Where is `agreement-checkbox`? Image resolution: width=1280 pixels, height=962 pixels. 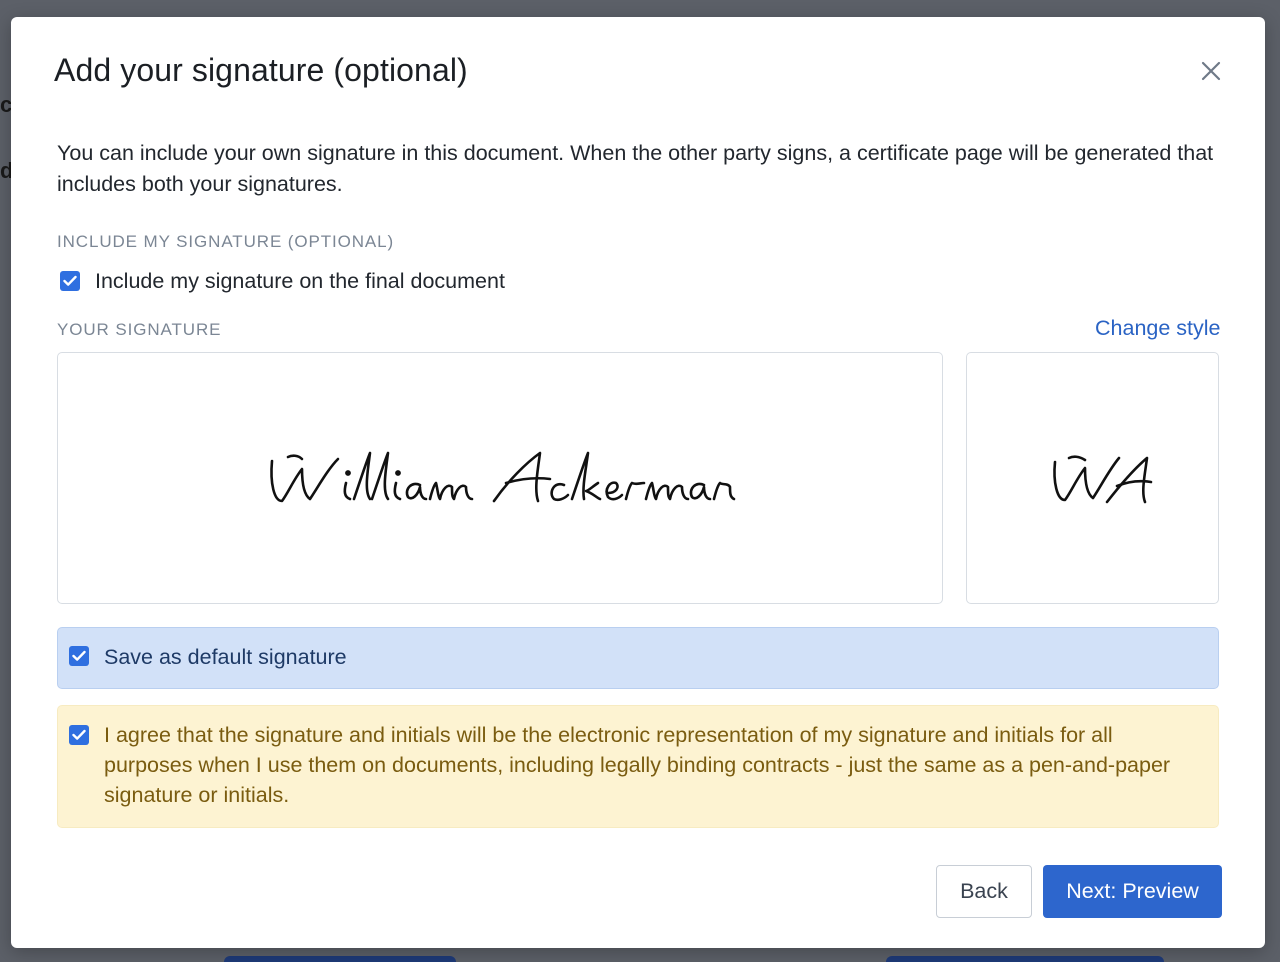
agreement-checkbox is located at coordinates (79, 735).